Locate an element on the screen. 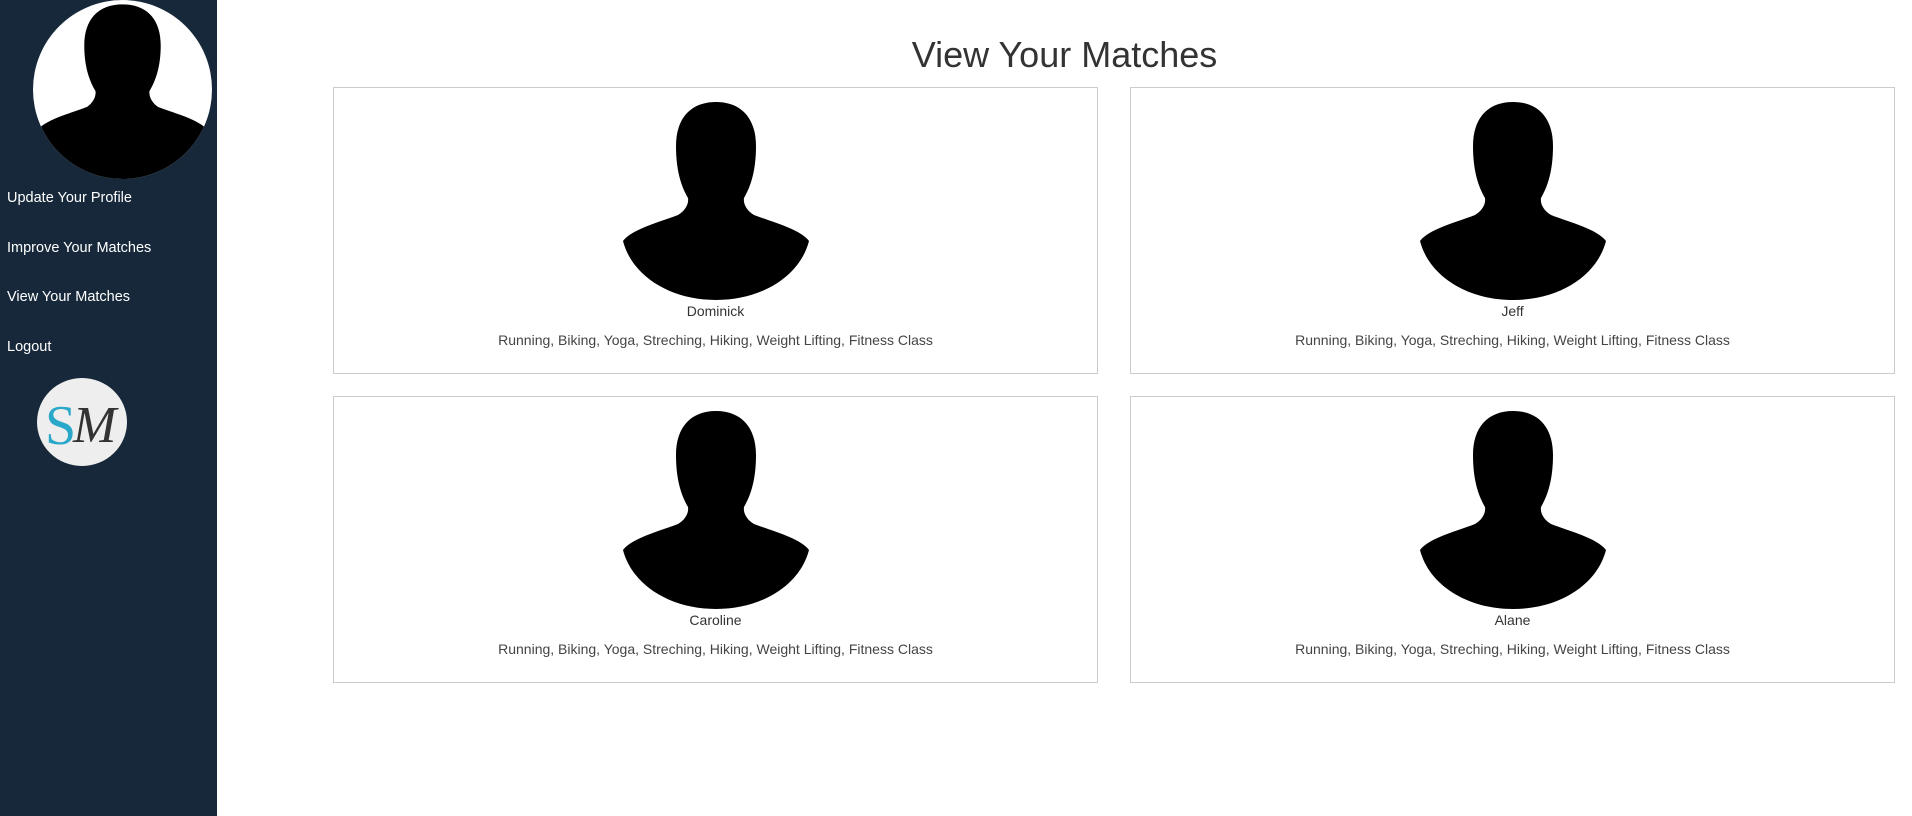 This screenshot has height=816, width=1912. sm-logo-icon: S M is located at coordinates (82, 426).